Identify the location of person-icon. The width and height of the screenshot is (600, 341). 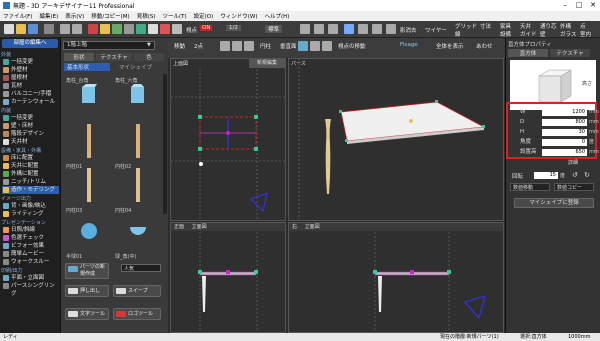
(363, 29).